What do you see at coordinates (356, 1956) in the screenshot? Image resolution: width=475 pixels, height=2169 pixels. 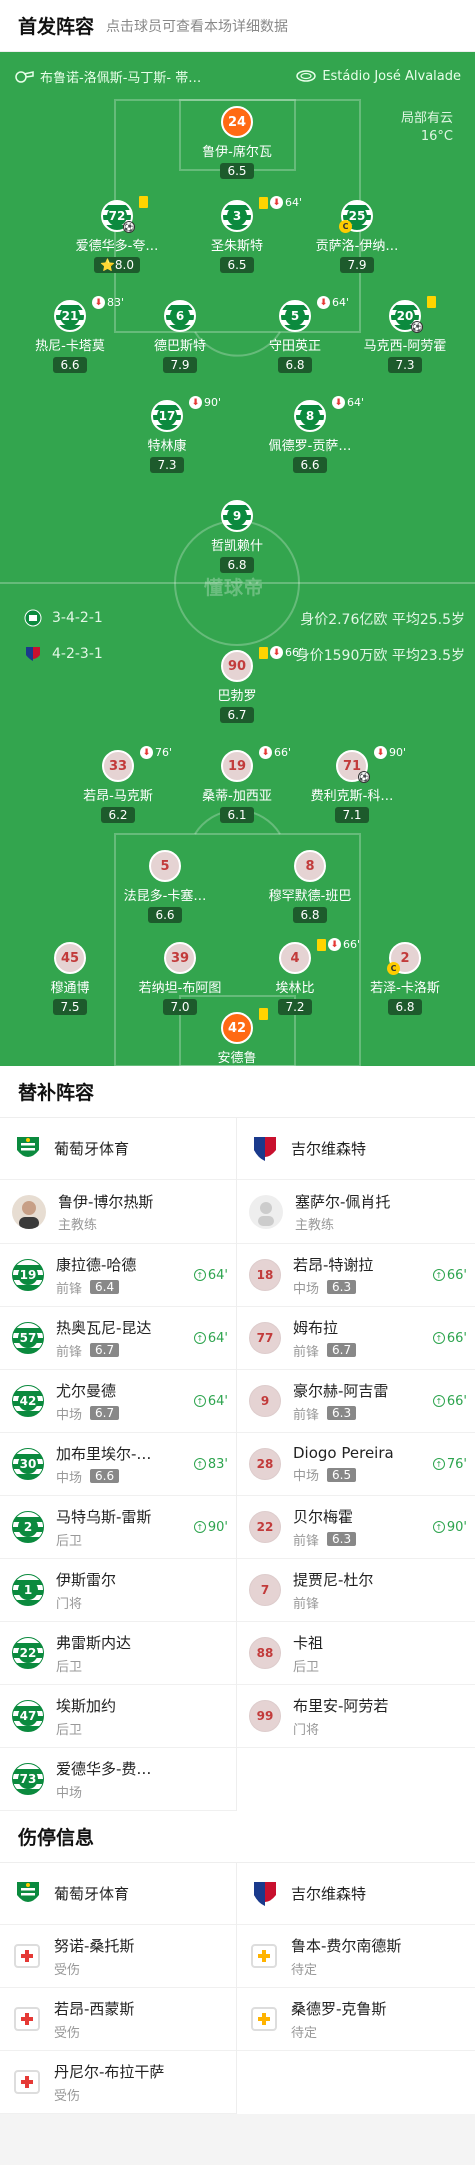 I see `injury-row: 鲁本-费尔南德斯 待定` at bounding box center [356, 1956].